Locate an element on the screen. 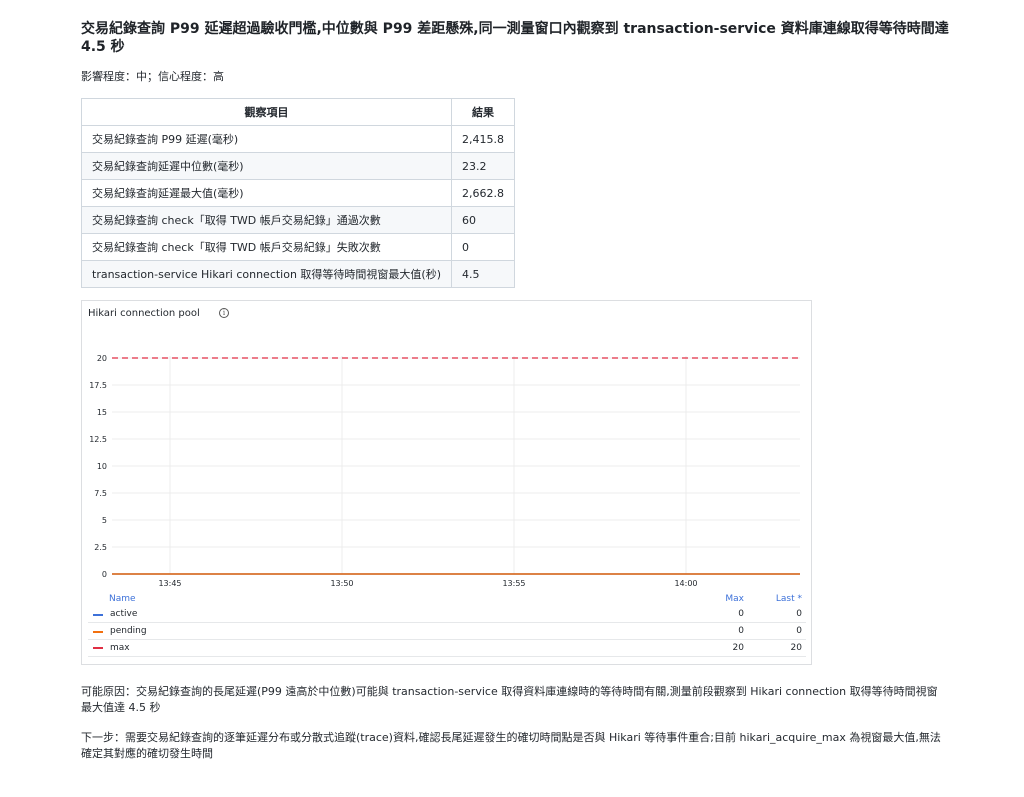  table-header-row: 觀察項目 結果 is located at coordinates (298, 112).